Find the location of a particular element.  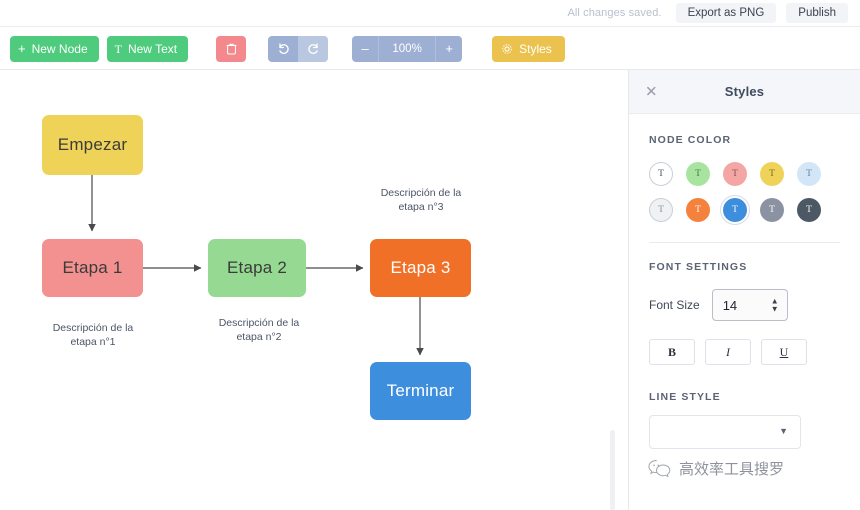

canvas-vertical-scrollbar is located at coordinates (612, 470).